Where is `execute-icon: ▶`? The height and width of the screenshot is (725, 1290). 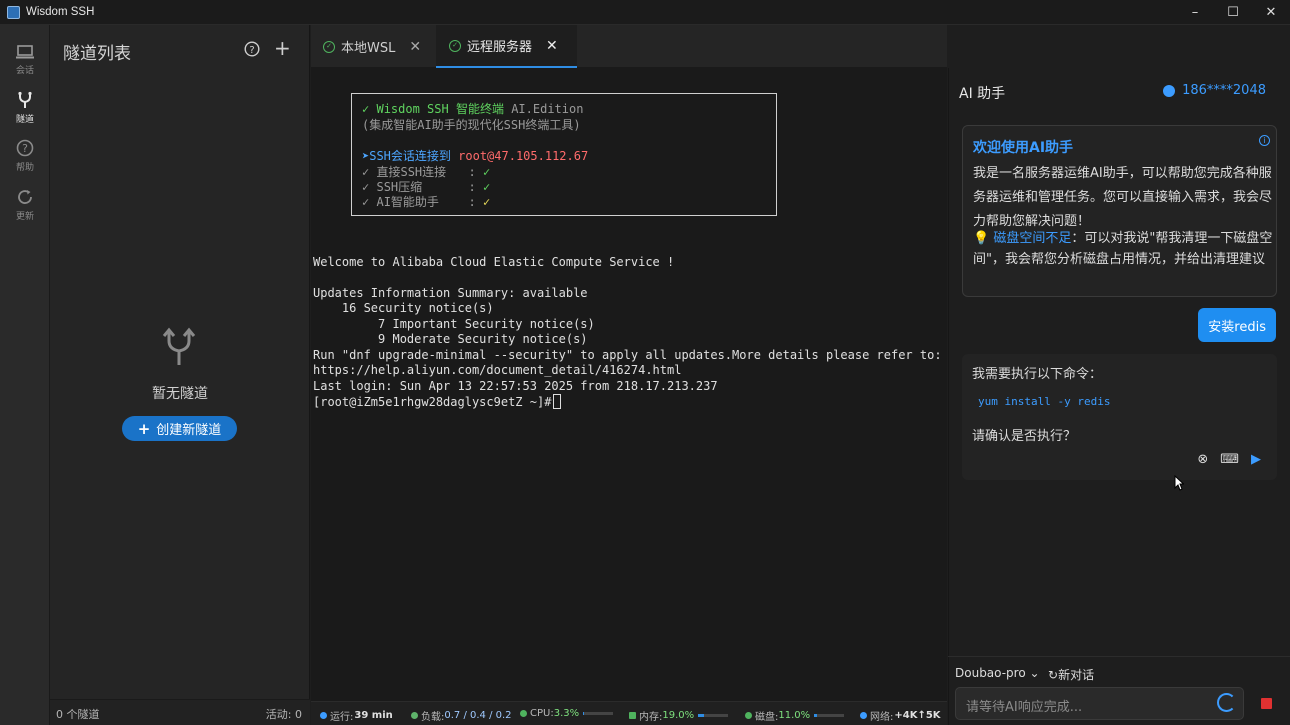 execute-icon: ▶ is located at coordinates (1256, 459).